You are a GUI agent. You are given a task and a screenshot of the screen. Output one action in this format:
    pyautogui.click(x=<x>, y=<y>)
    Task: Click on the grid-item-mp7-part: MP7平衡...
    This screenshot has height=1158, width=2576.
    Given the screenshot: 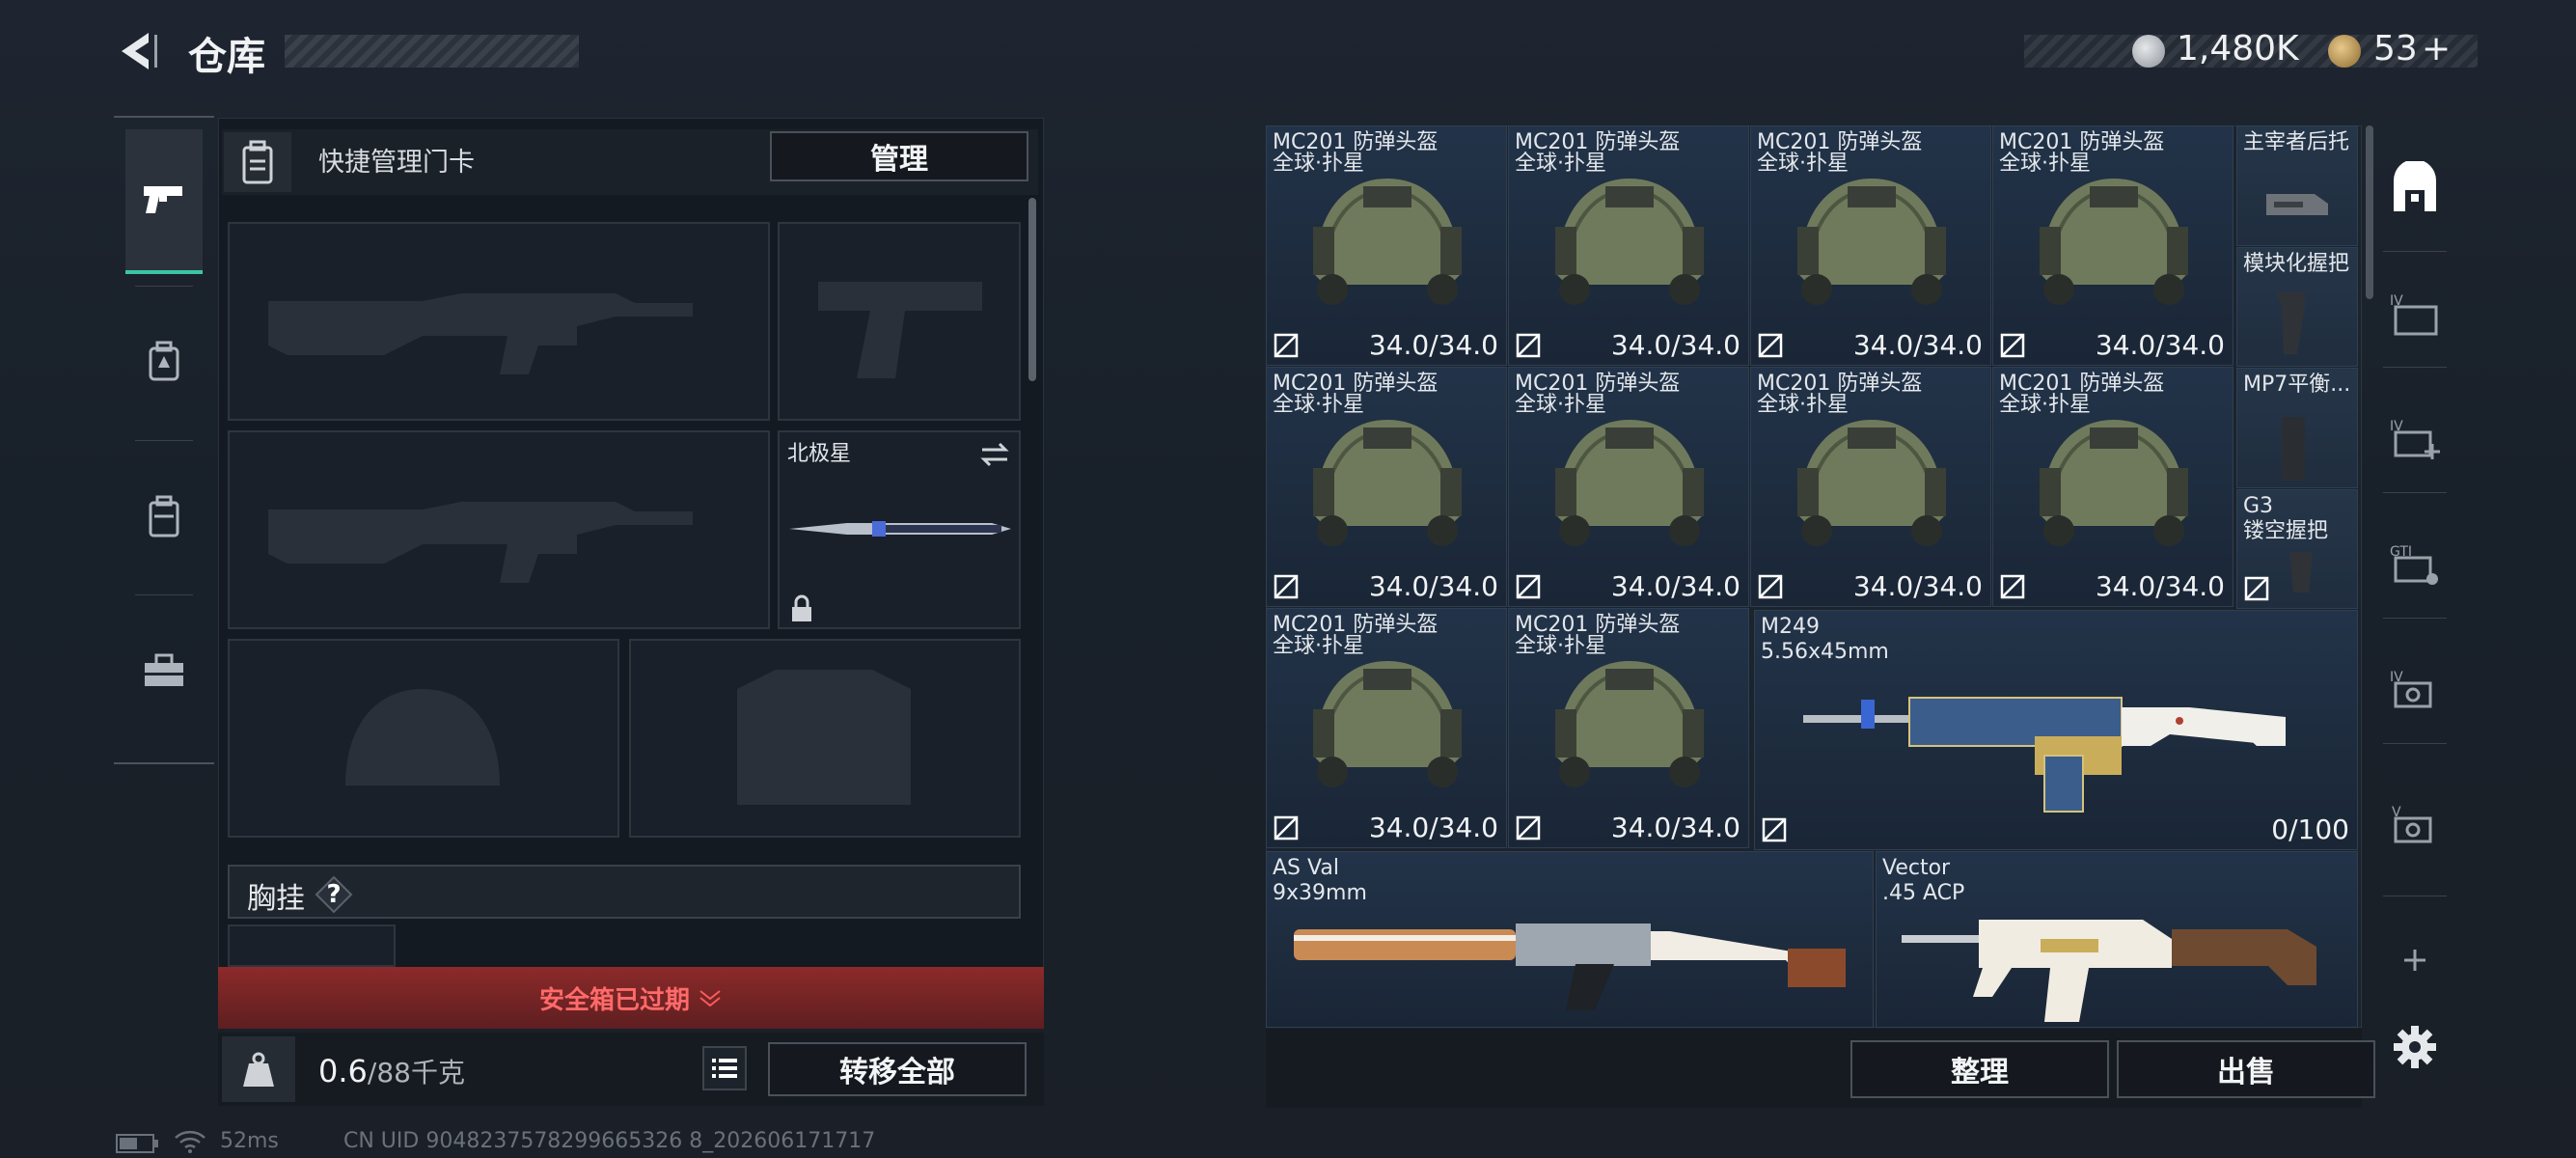 What is the action you would take?
    pyautogui.click(x=2297, y=428)
    